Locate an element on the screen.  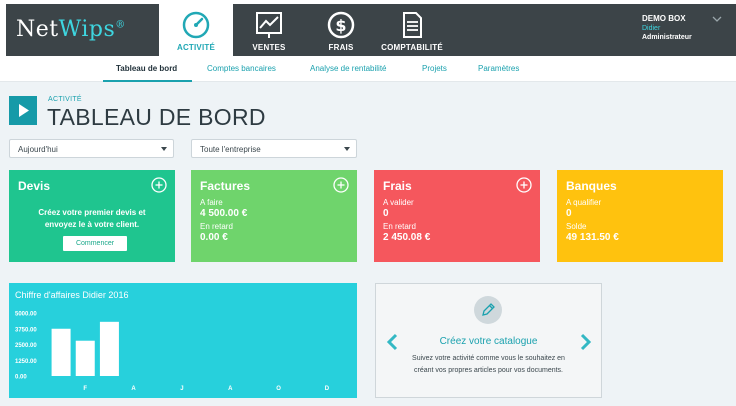
chevron-right-icon is located at coordinates (586, 342).